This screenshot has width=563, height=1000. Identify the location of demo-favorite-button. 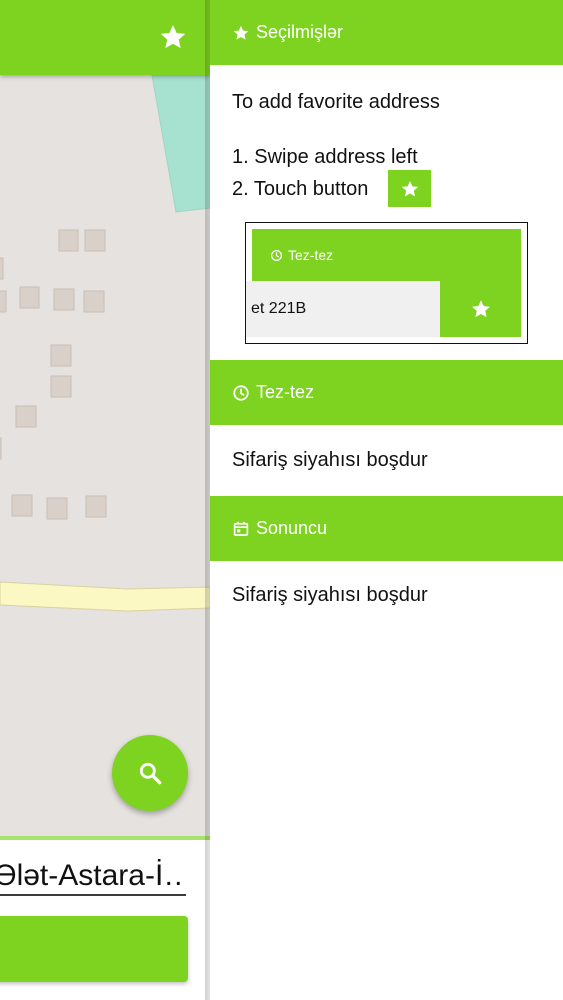
(480, 309).